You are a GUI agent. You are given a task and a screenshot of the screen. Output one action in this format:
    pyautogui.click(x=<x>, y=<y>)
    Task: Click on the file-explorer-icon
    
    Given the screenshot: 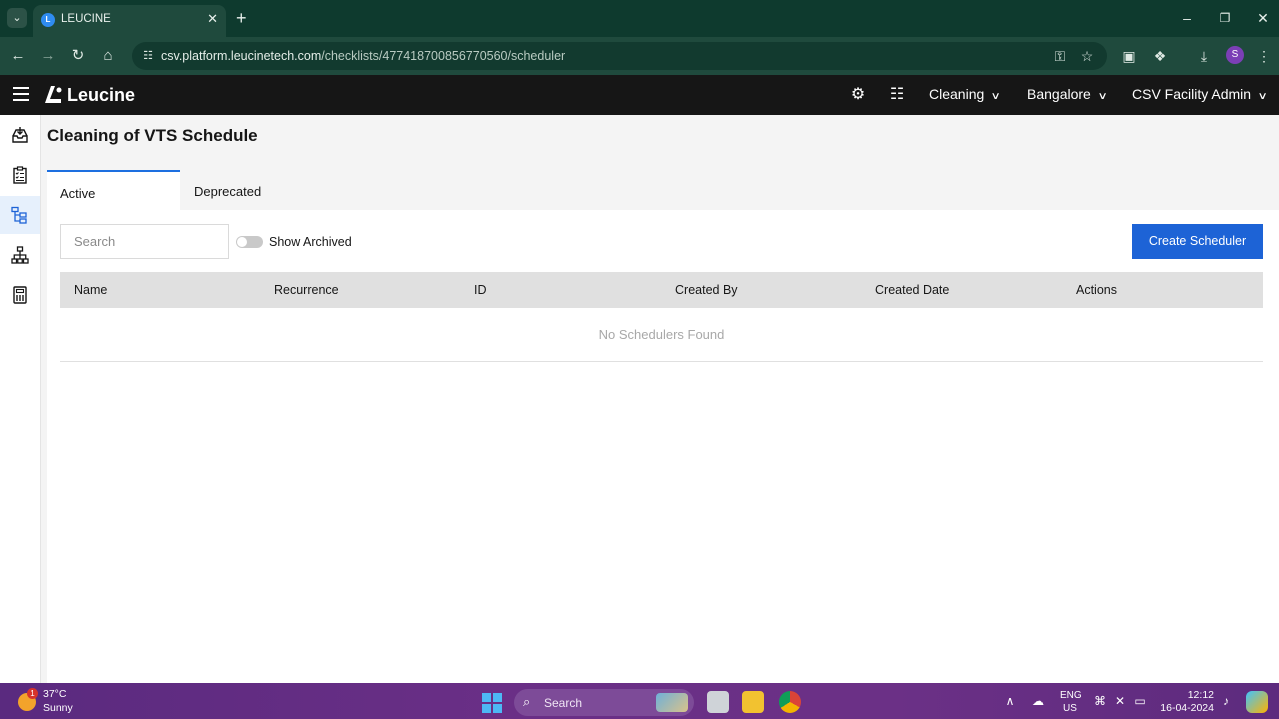 What is the action you would take?
    pyautogui.click(x=753, y=702)
    